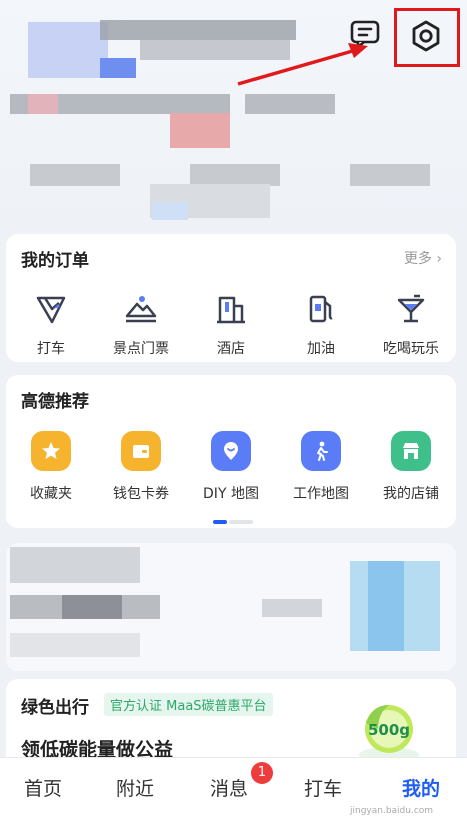  Describe the element at coordinates (55, 402) in the screenshot. I see `section-title: 高德推荐` at that location.